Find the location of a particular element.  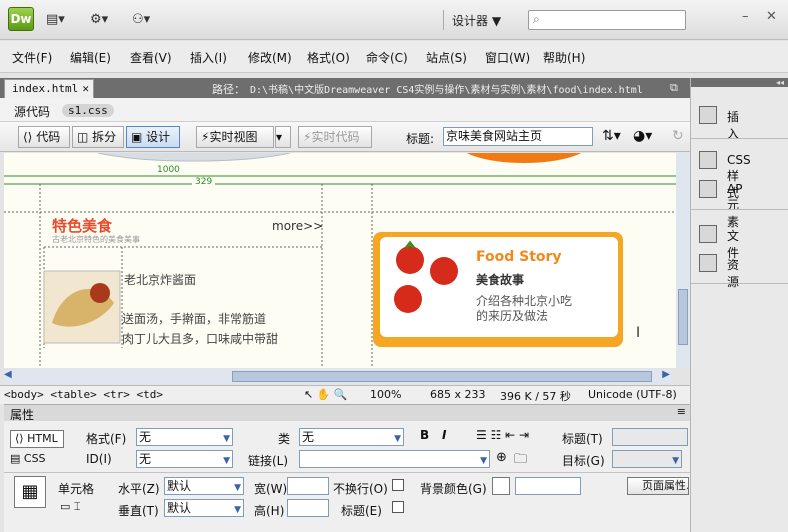

path-label: 路径： is located at coordinates (228, 89).